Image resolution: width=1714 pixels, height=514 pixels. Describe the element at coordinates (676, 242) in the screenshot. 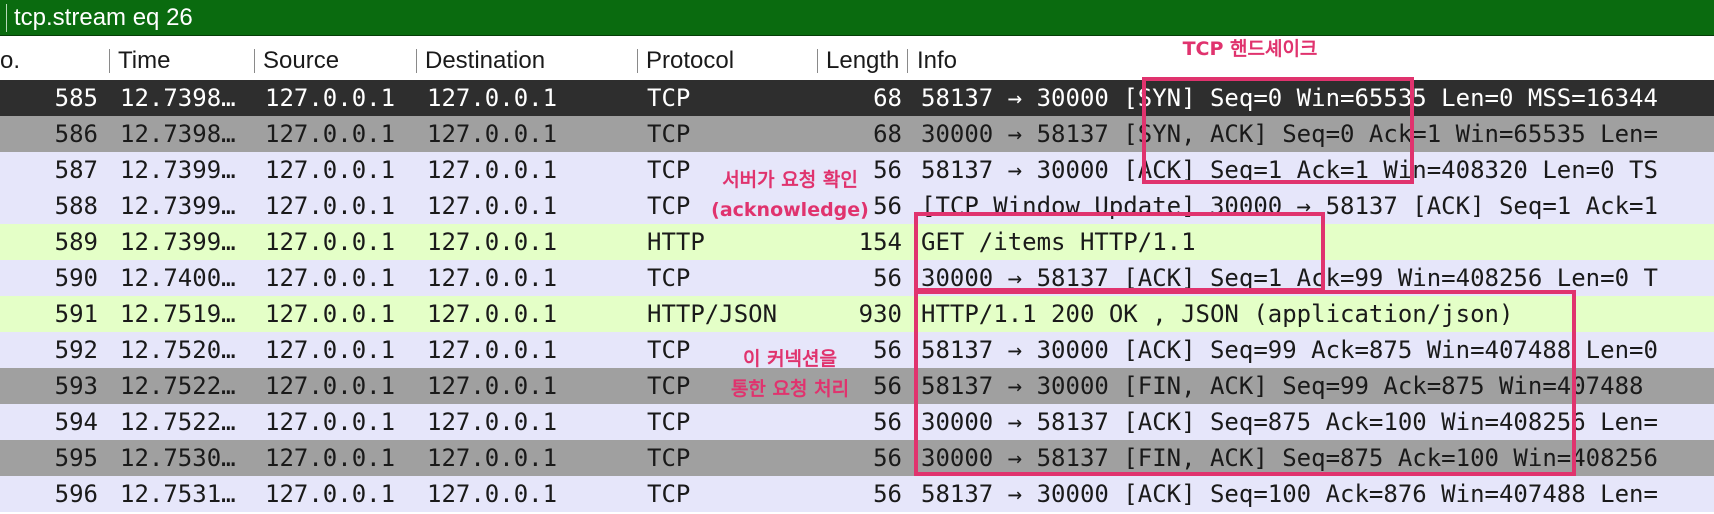

I see `packet-protocol: HTTP` at that location.